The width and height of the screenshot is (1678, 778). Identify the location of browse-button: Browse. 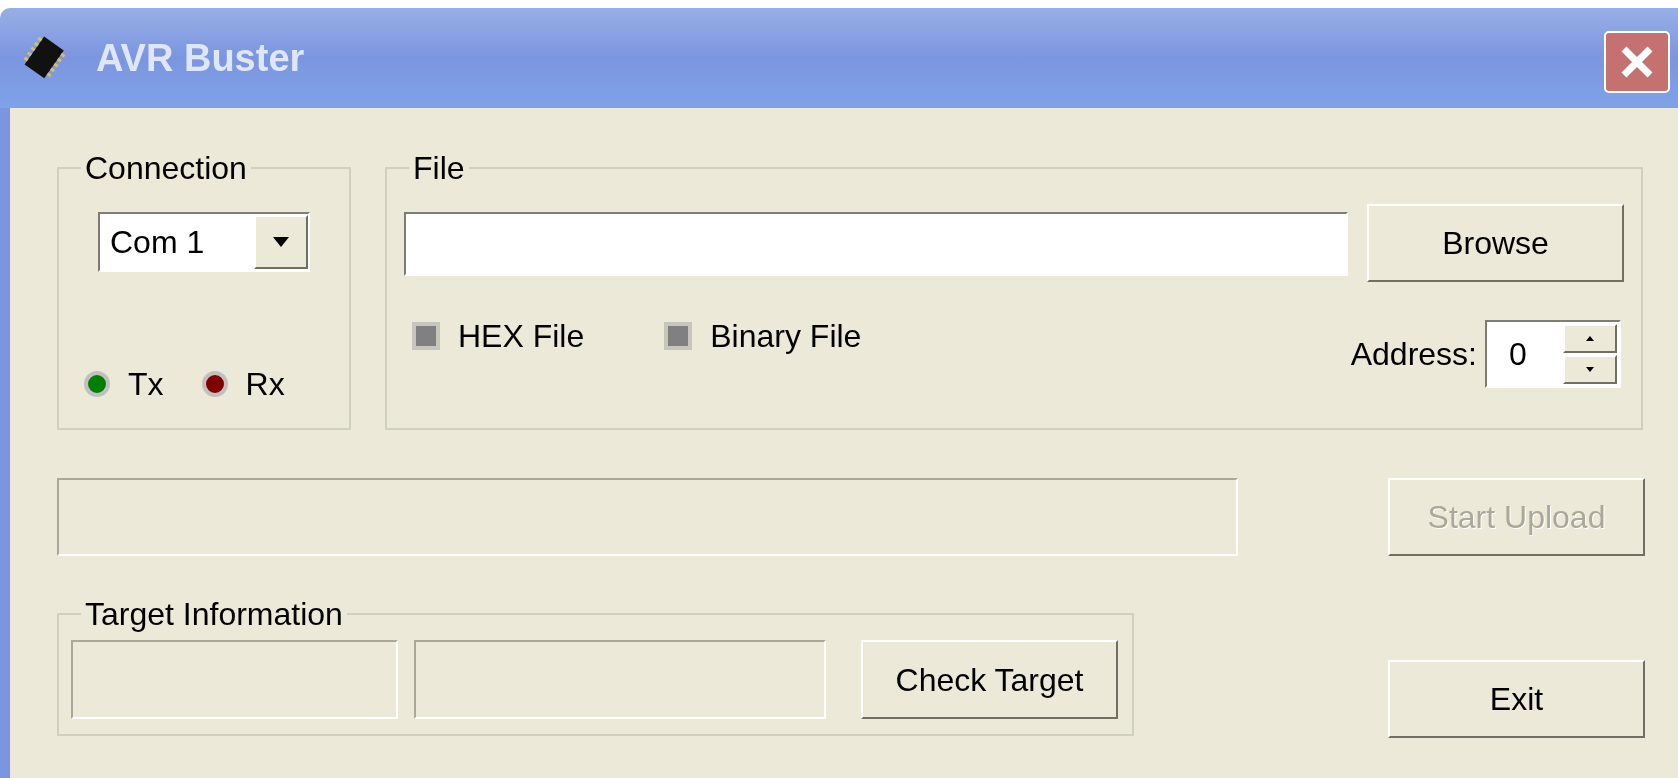
(1495, 243).